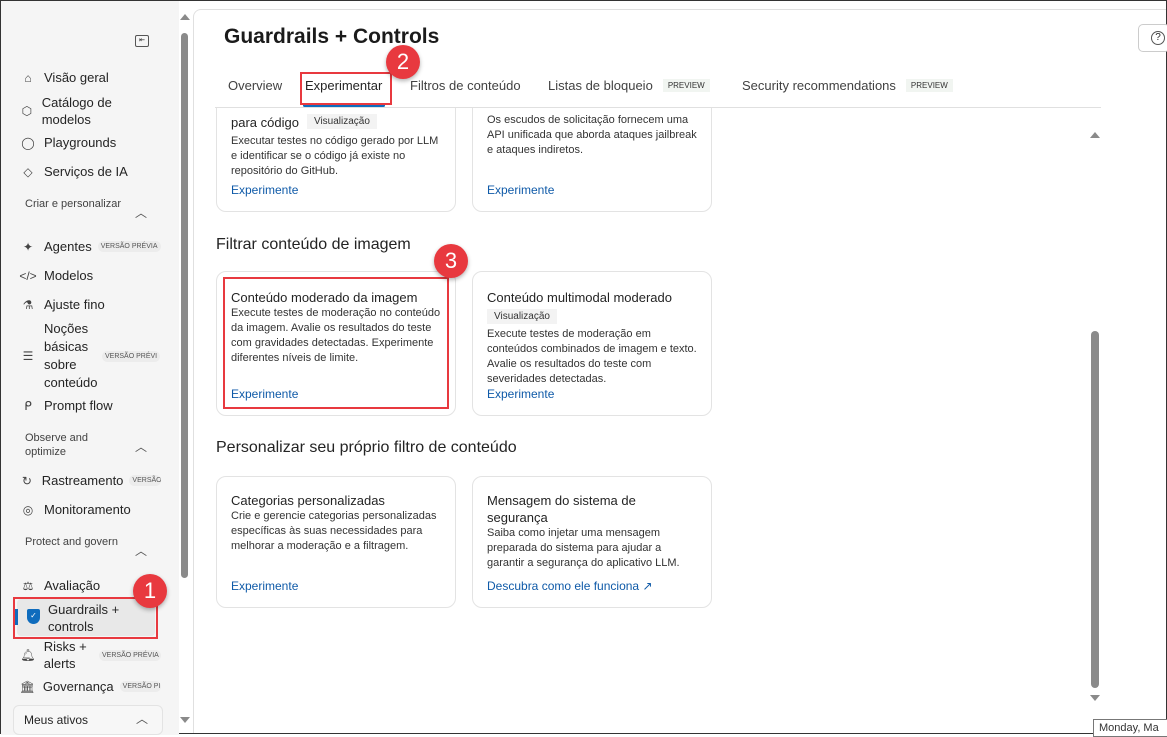  What do you see at coordinates (27, 686) in the screenshot?
I see `bank-icon: 🏛︎` at bounding box center [27, 686].